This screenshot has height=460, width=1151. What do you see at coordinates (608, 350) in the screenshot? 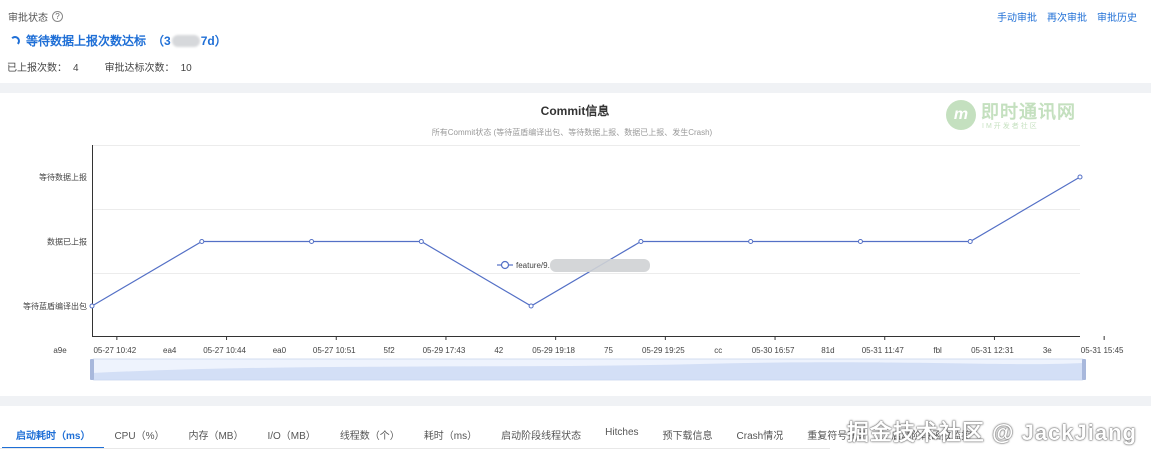
I see `x-tick-label: 75` at bounding box center [608, 350].